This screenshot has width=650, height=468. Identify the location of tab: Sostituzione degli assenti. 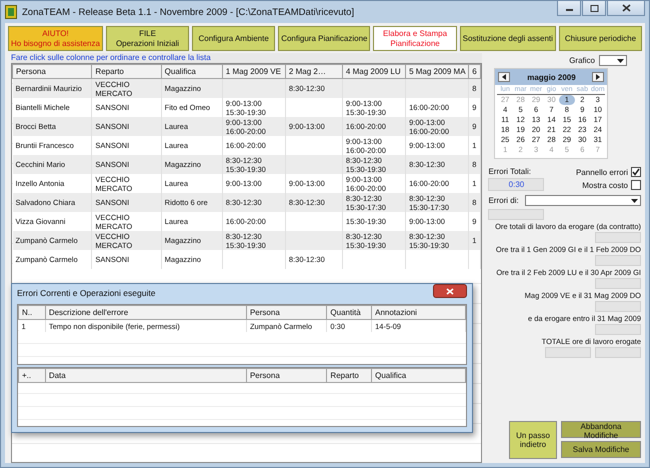
(508, 38).